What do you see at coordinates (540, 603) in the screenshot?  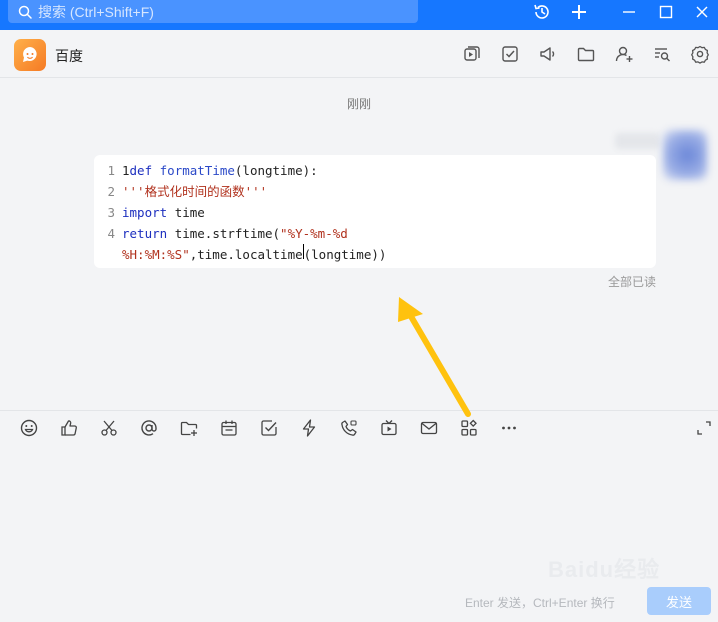 I see `send-hint: Enter 发送，Ctrl+Enter 换行` at bounding box center [540, 603].